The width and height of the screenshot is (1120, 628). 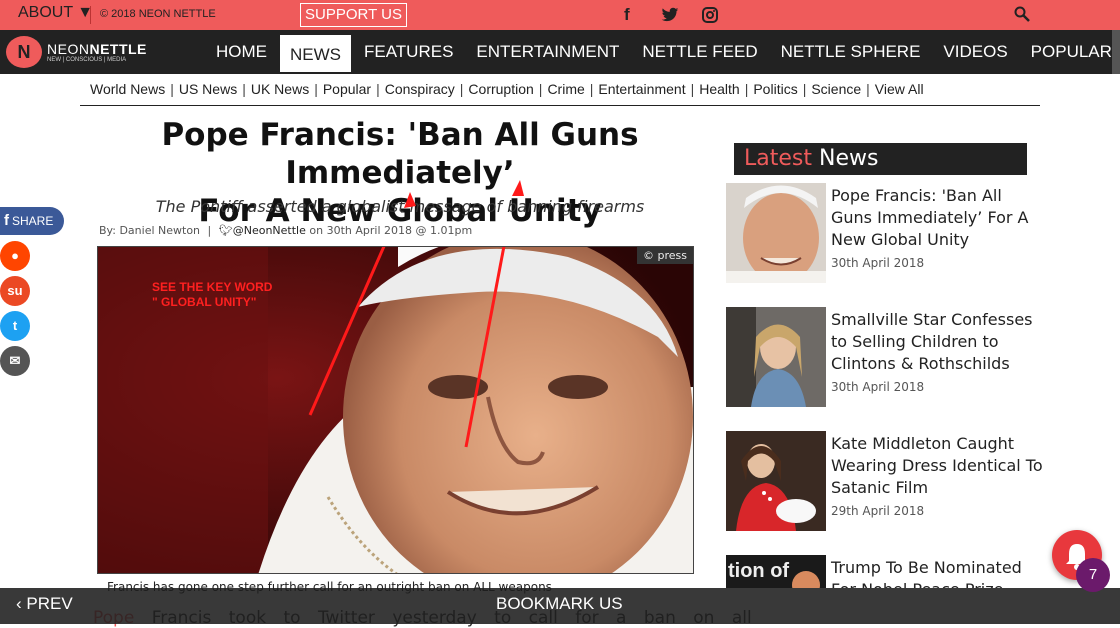 What do you see at coordinates (315, 53) in the screenshot?
I see `nav-item-news: NEWS` at bounding box center [315, 53].